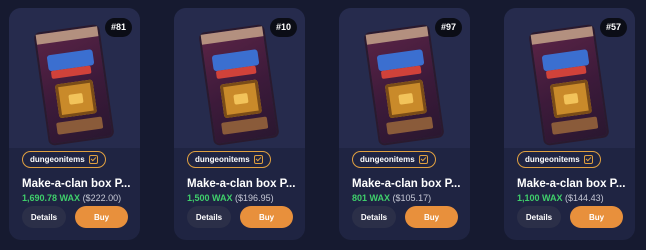 The image size is (646, 250). I want to click on nft-image: #97, so click(404, 78).